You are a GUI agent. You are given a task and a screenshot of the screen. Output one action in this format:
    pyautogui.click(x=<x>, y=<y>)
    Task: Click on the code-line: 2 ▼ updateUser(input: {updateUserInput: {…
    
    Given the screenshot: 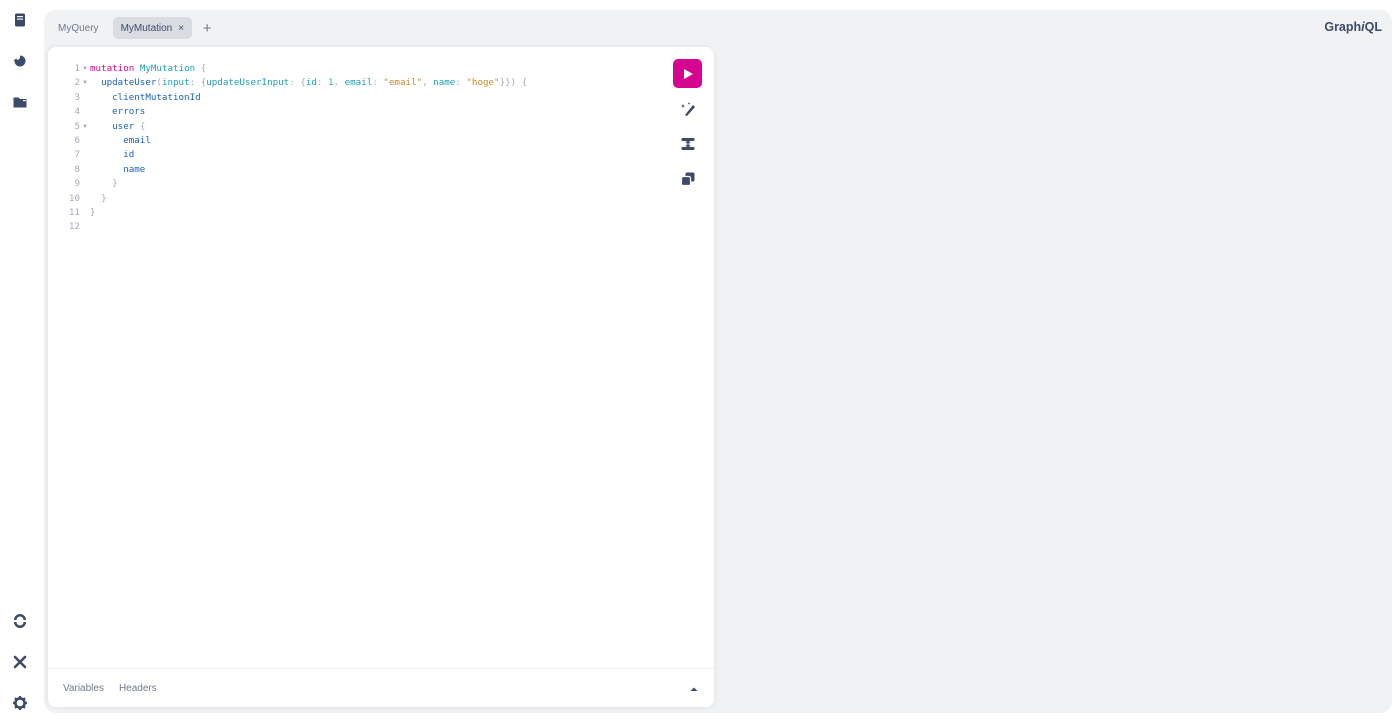 What is the action you would take?
    pyautogui.click(x=293, y=83)
    